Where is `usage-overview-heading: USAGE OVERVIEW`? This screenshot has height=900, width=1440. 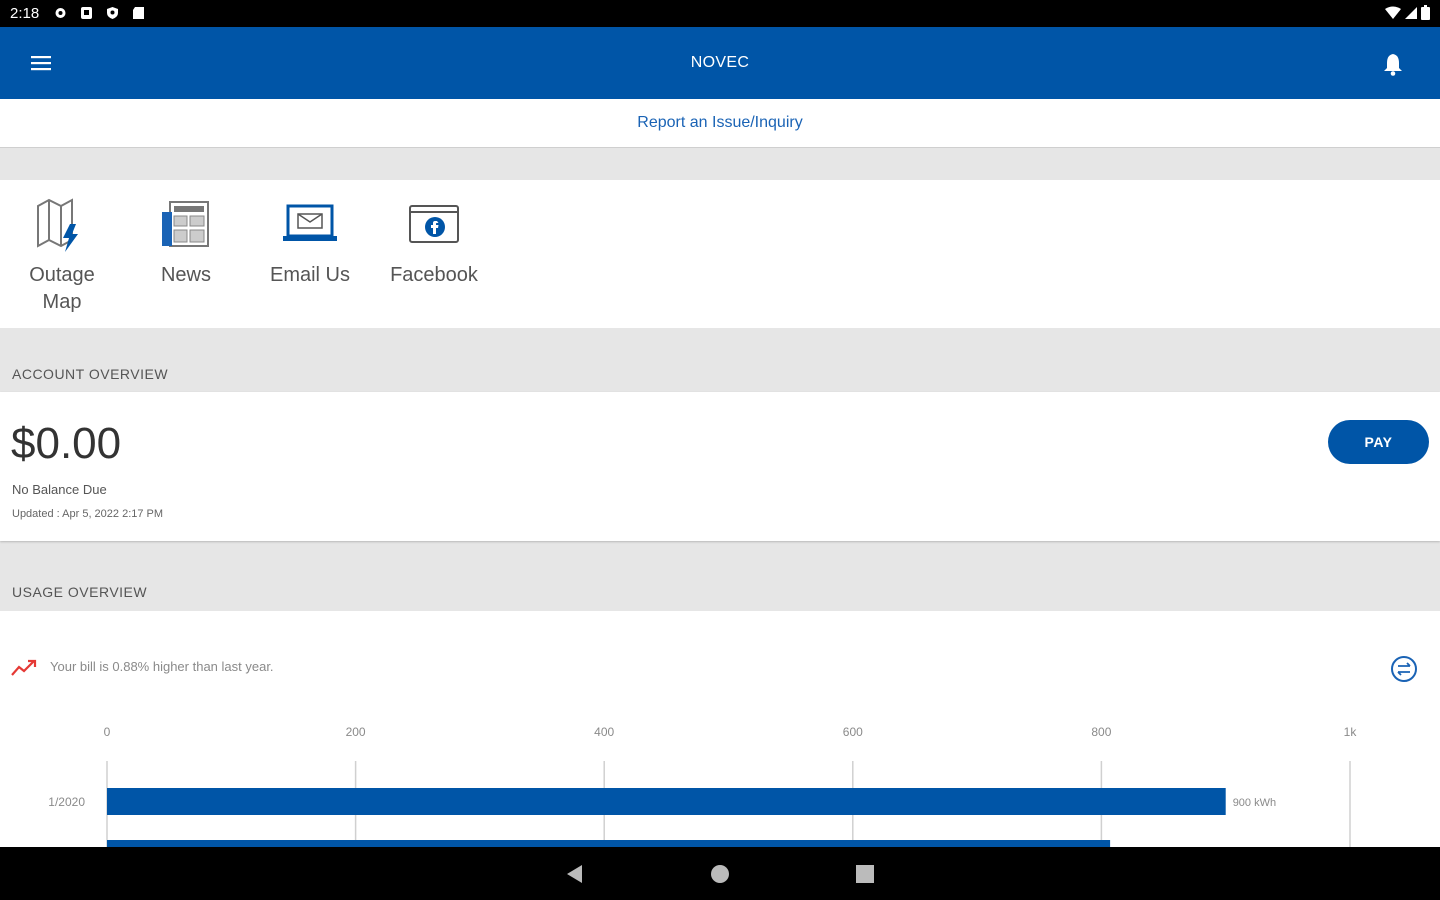 usage-overview-heading: USAGE OVERVIEW is located at coordinates (80, 592).